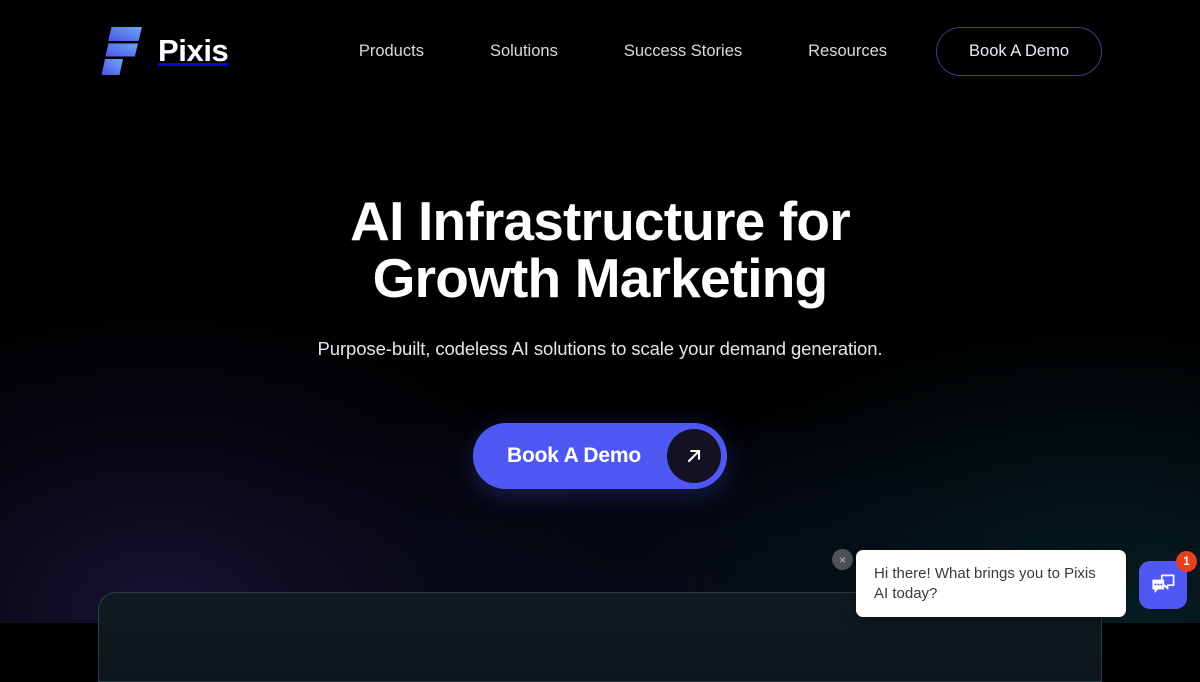  What do you see at coordinates (1186, 561) in the screenshot?
I see `chat-unread-badge: 1` at bounding box center [1186, 561].